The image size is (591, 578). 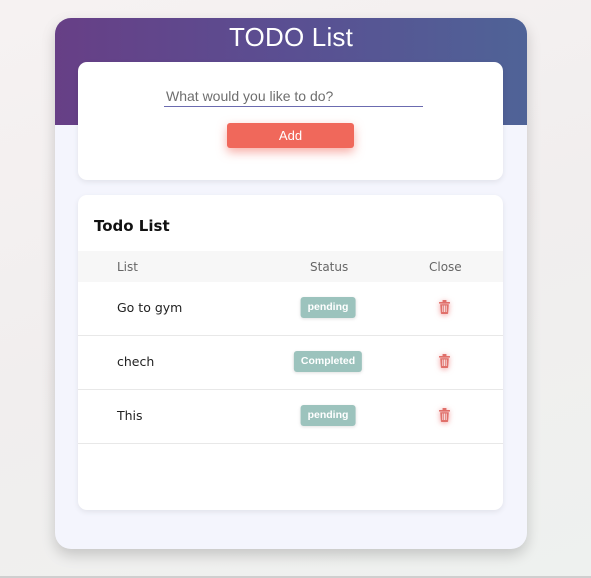 What do you see at coordinates (132, 226) in the screenshot?
I see `list-title: Todo List` at bounding box center [132, 226].